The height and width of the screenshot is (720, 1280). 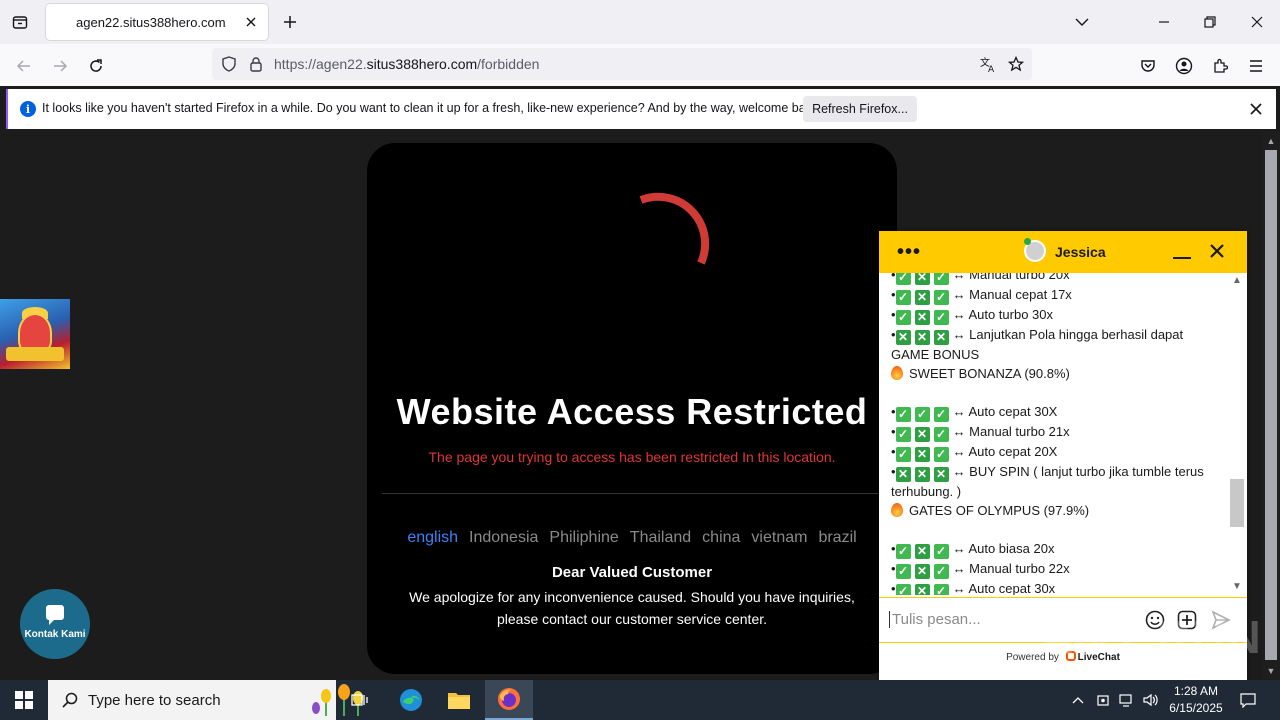 I want to click on edge-browser-icon, so click(x=411, y=700).